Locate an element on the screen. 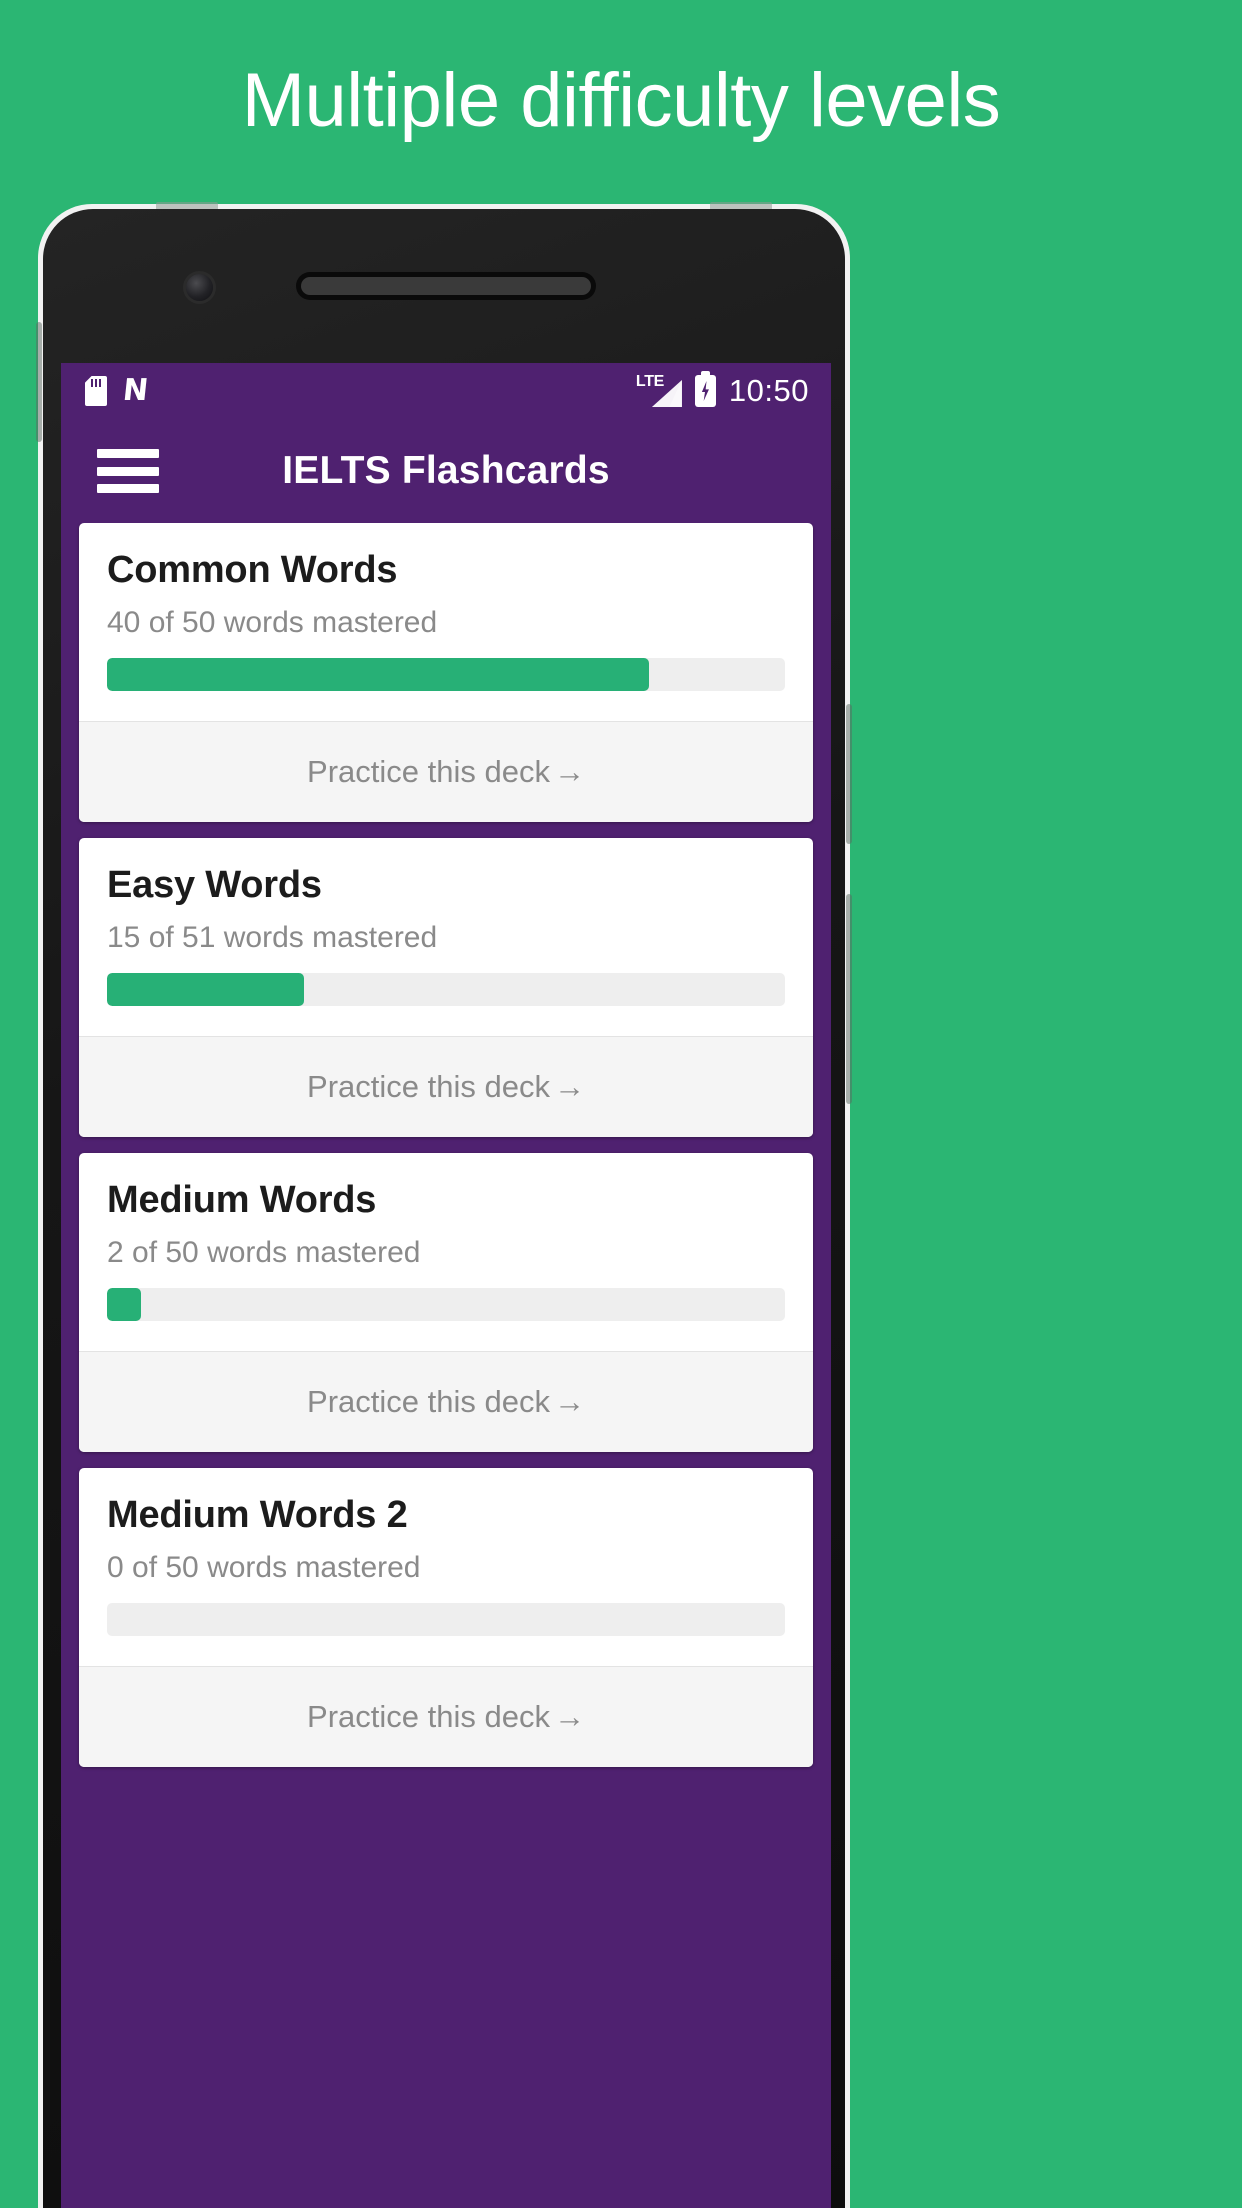 The image size is (1242, 2208). status-bar-clock: 10:50 is located at coordinates (768, 390).